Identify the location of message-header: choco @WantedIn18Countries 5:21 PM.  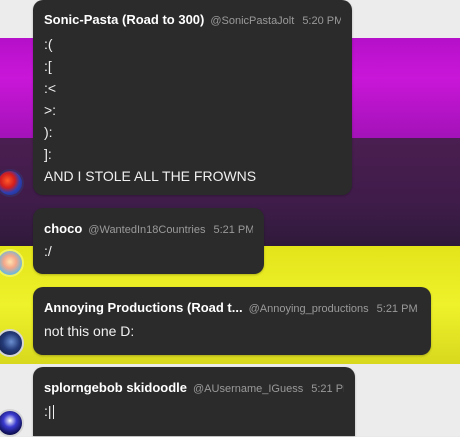
(148, 228).